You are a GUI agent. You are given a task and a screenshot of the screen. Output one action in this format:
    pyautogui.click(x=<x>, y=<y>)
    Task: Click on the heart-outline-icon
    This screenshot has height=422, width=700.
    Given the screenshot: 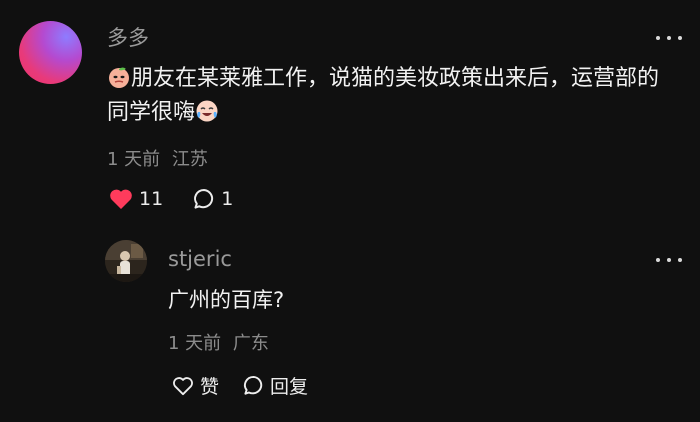 What is the action you would take?
    pyautogui.click(x=183, y=385)
    